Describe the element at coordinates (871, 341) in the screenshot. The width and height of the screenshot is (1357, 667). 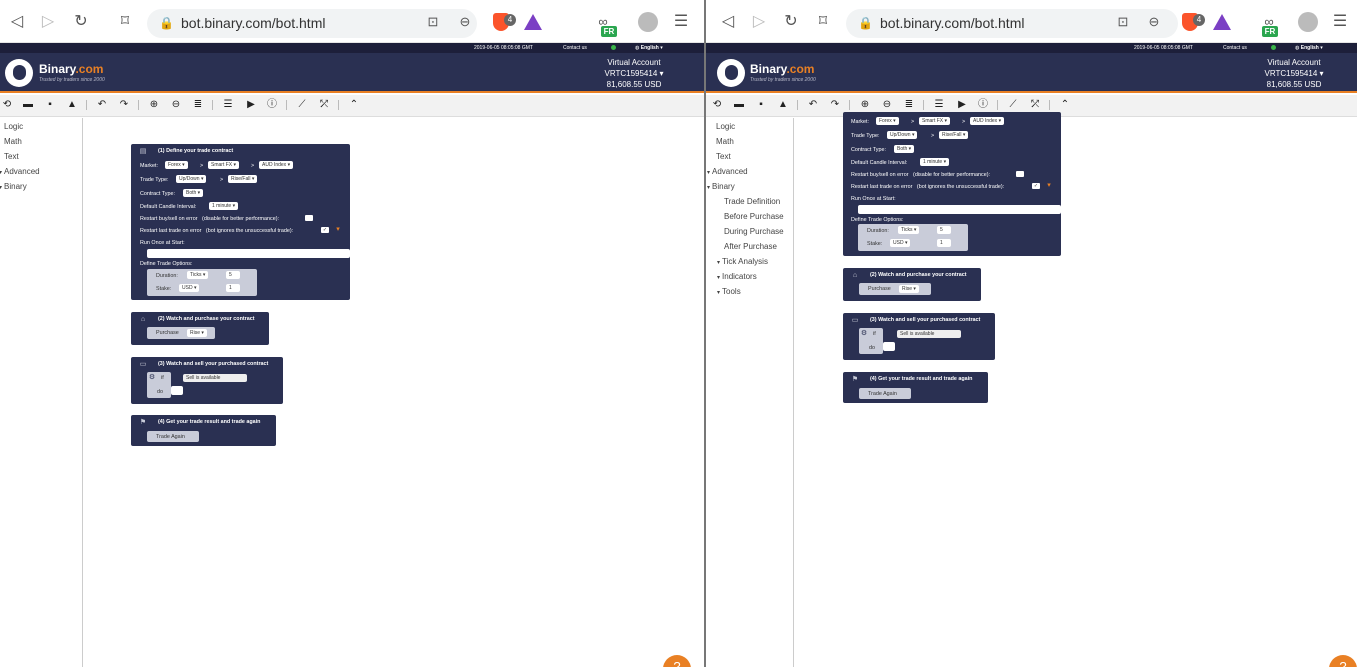
I see `if-block: ⚙ if do` at that location.